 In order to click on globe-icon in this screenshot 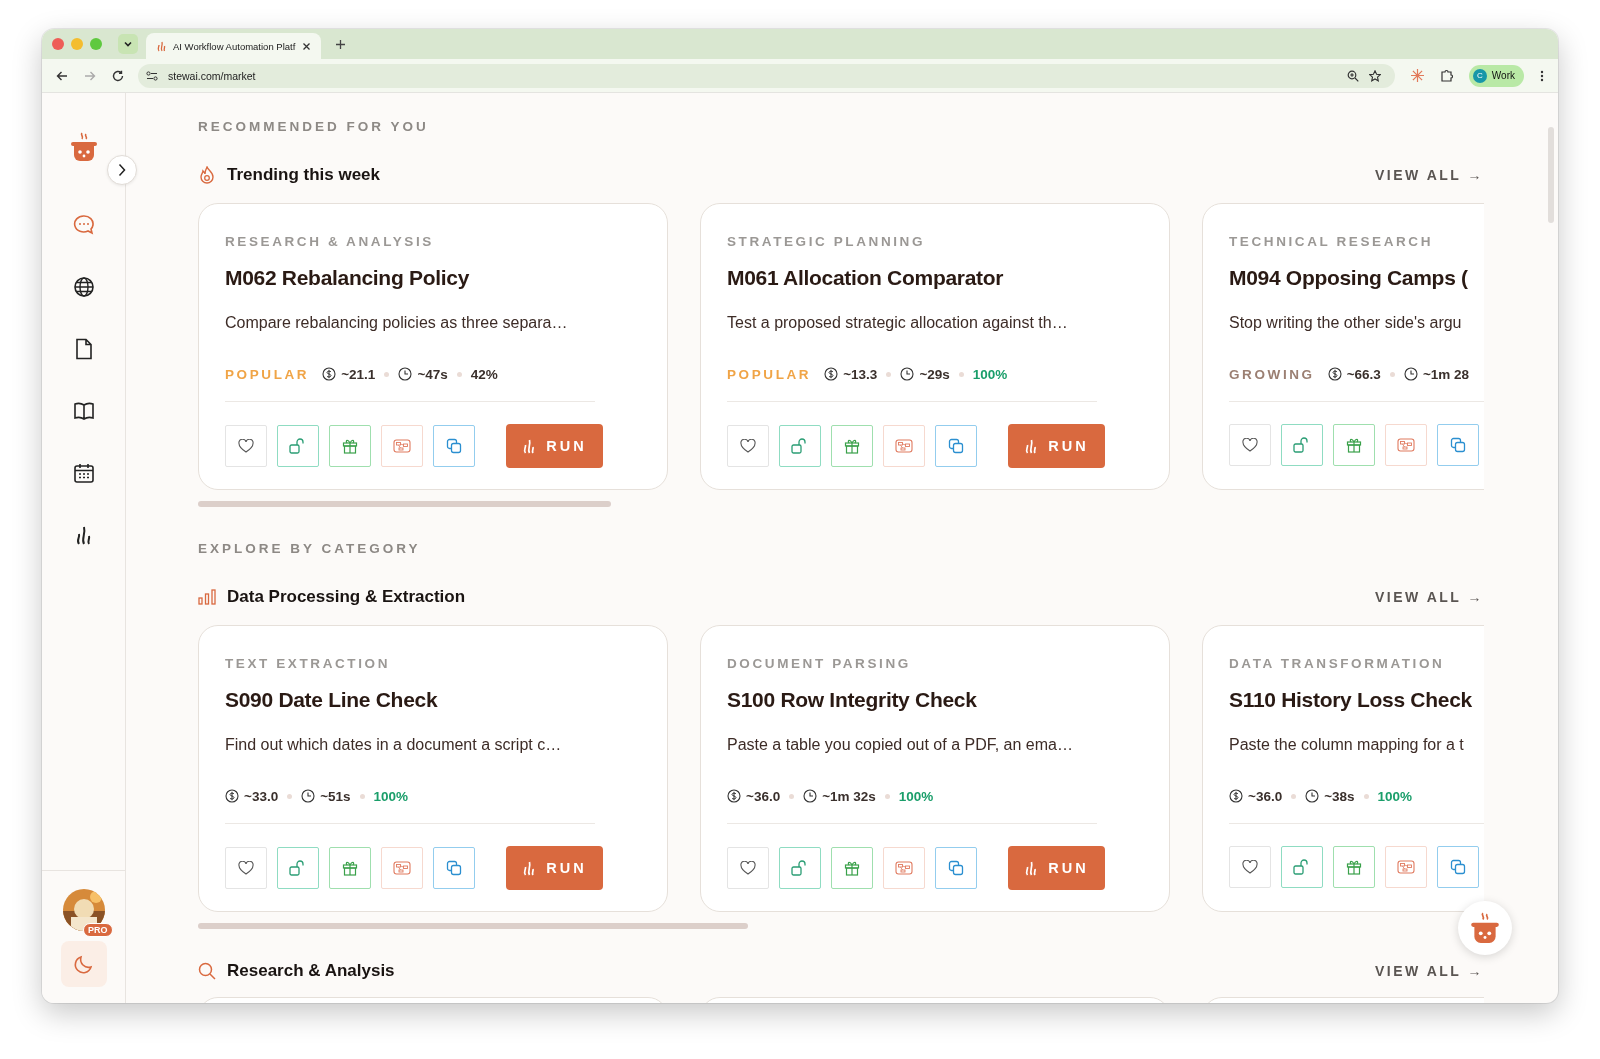, I will do `click(83, 287)`.